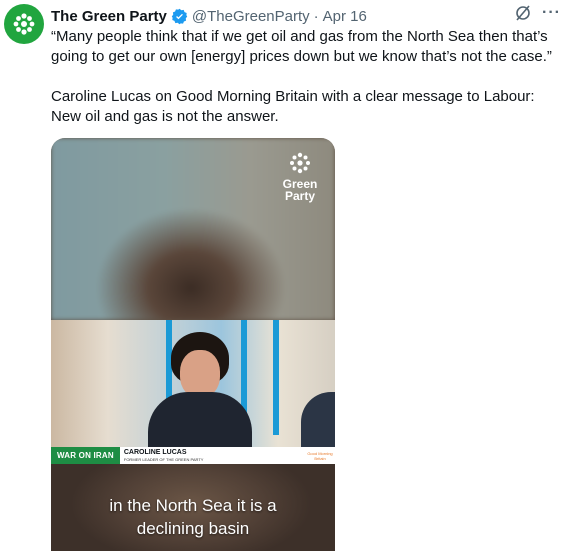 The height and width of the screenshot is (551, 567). What do you see at coordinates (193, 505) in the screenshot?
I see `caption-line1: in the North Sea it is a` at bounding box center [193, 505].